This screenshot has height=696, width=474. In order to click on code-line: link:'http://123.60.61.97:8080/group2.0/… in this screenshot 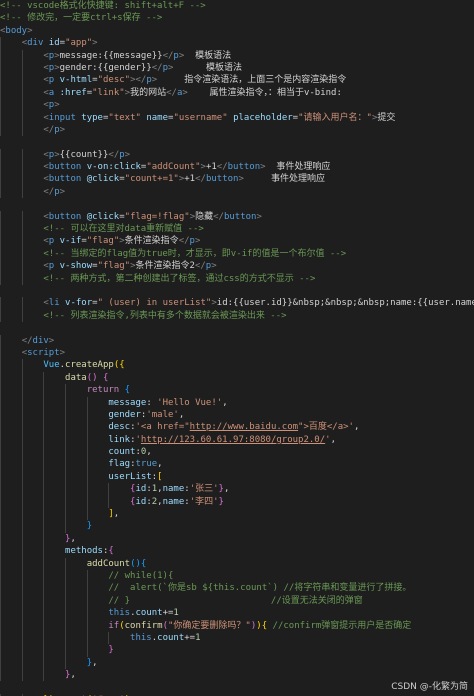, I will do `click(237, 440)`.